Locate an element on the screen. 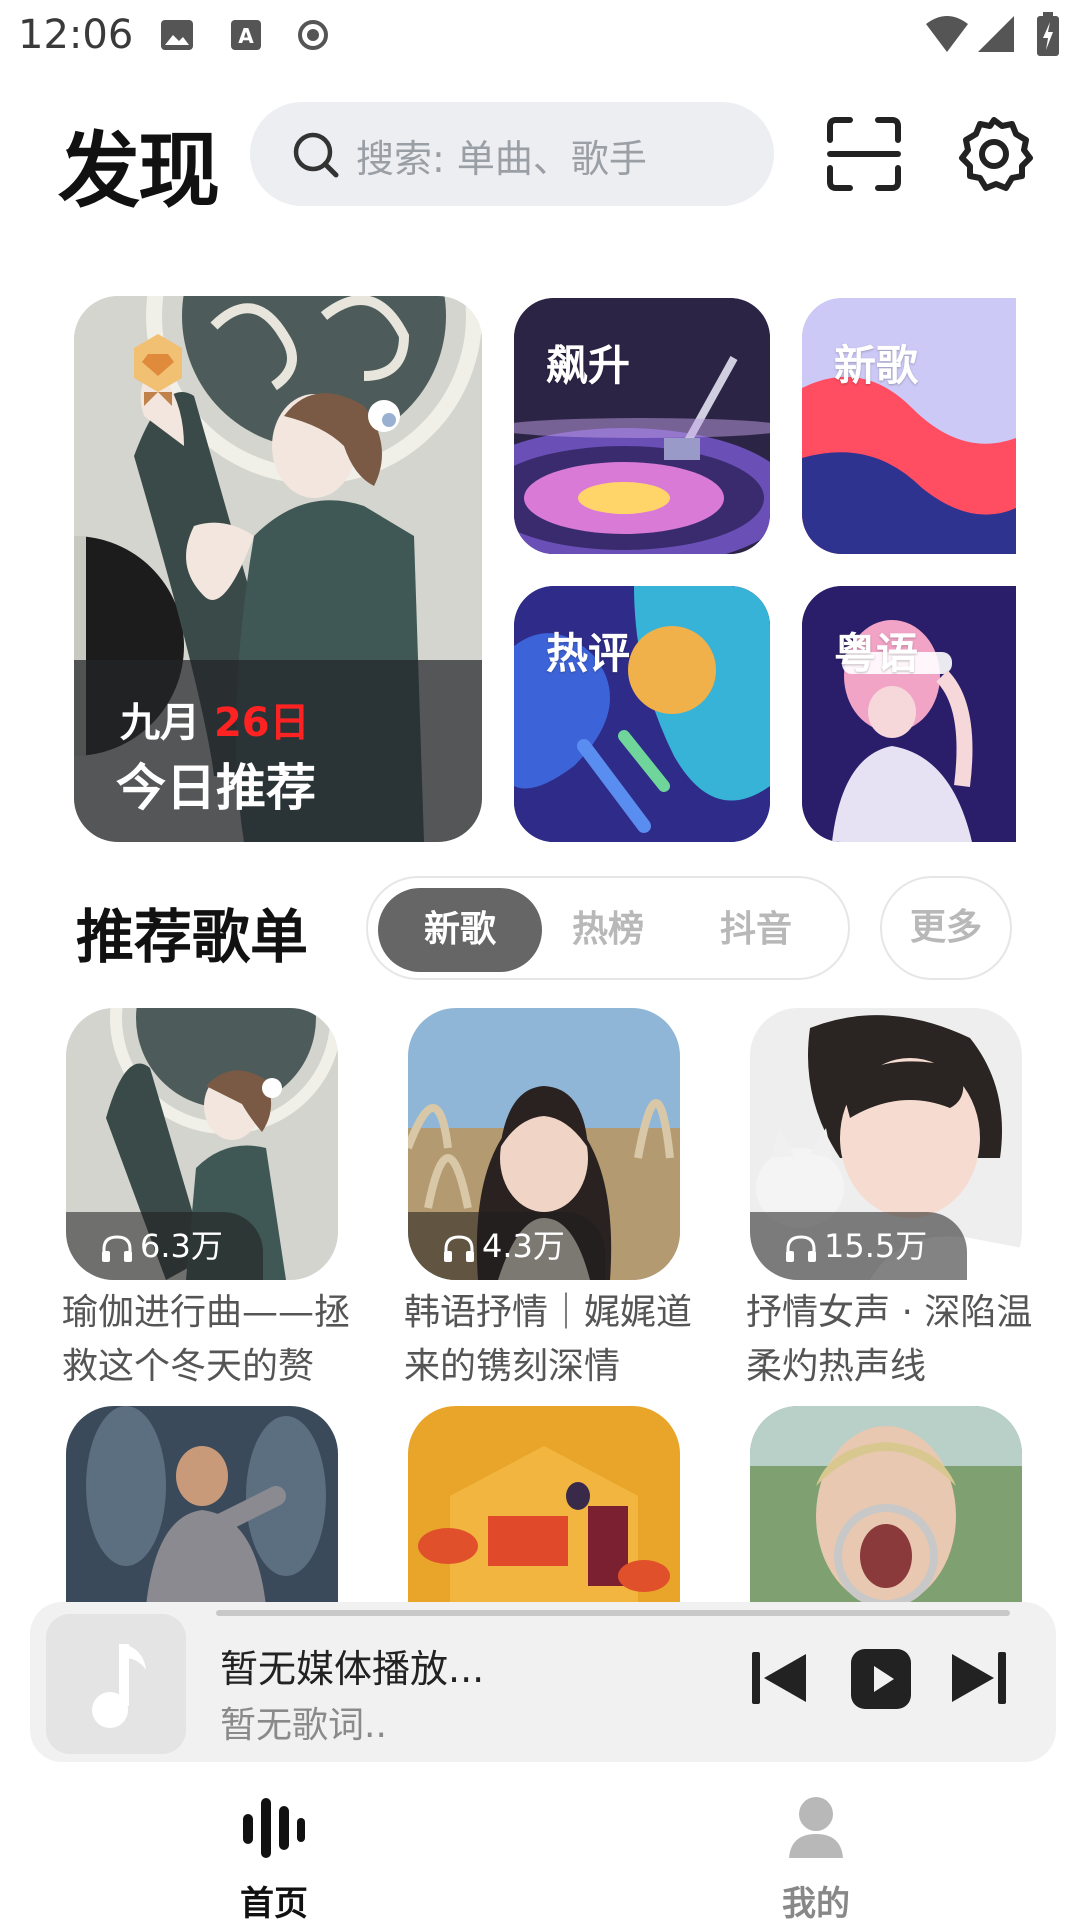 The width and height of the screenshot is (1080, 1920). playlist-title: 抒情女声 · 深陷温柔灼热声线 is located at coordinates (889, 1339).